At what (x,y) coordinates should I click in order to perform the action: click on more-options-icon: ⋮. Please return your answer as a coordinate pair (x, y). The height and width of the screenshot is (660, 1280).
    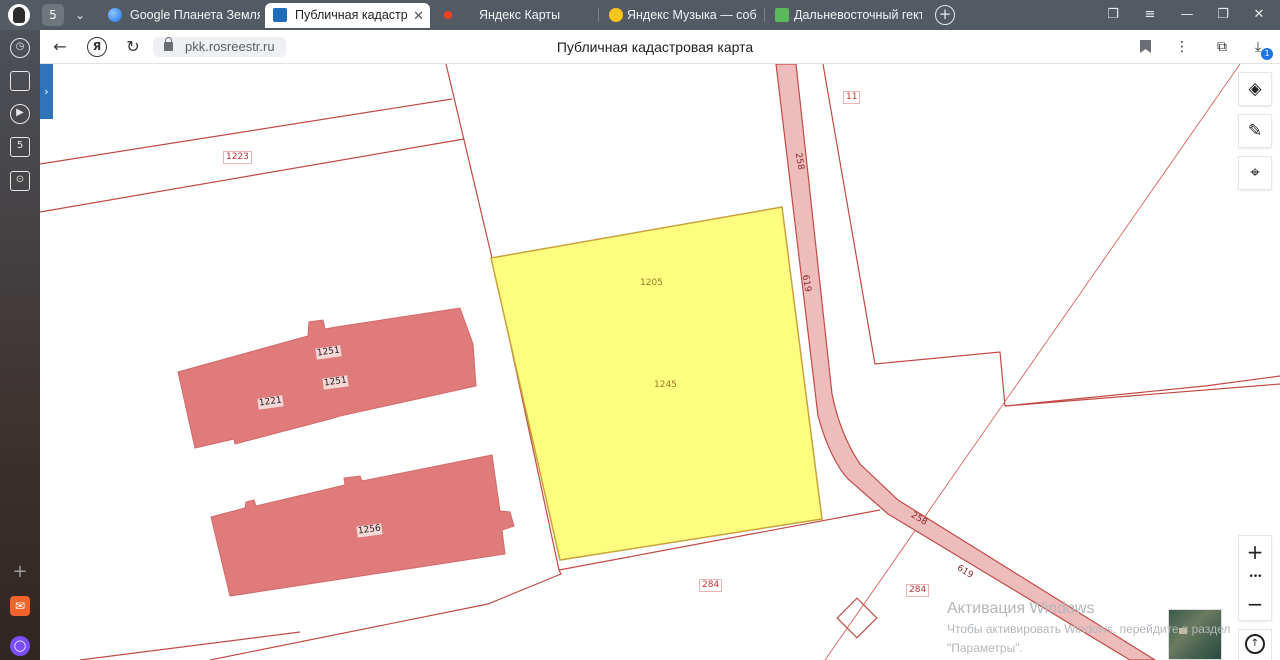
    Looking at the image, I should click on (1182, 47).